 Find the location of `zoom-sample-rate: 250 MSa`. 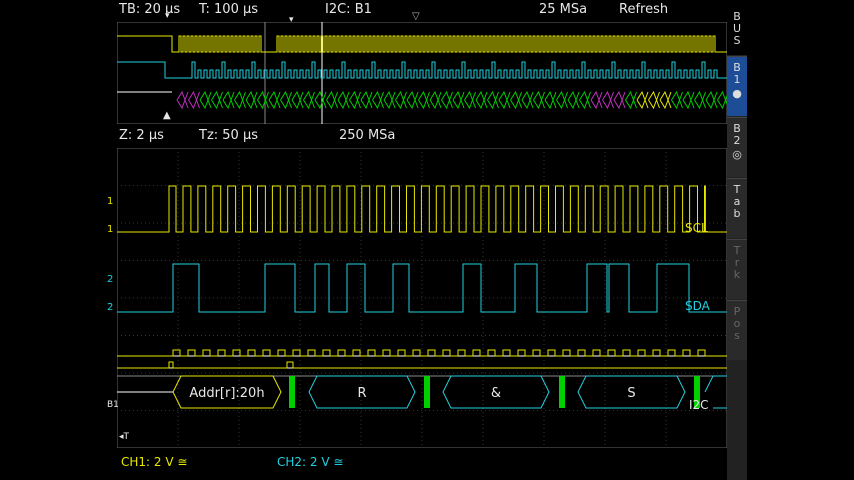

zoom-sample-rate: 250 MSa is located at coordinates (367, 135).